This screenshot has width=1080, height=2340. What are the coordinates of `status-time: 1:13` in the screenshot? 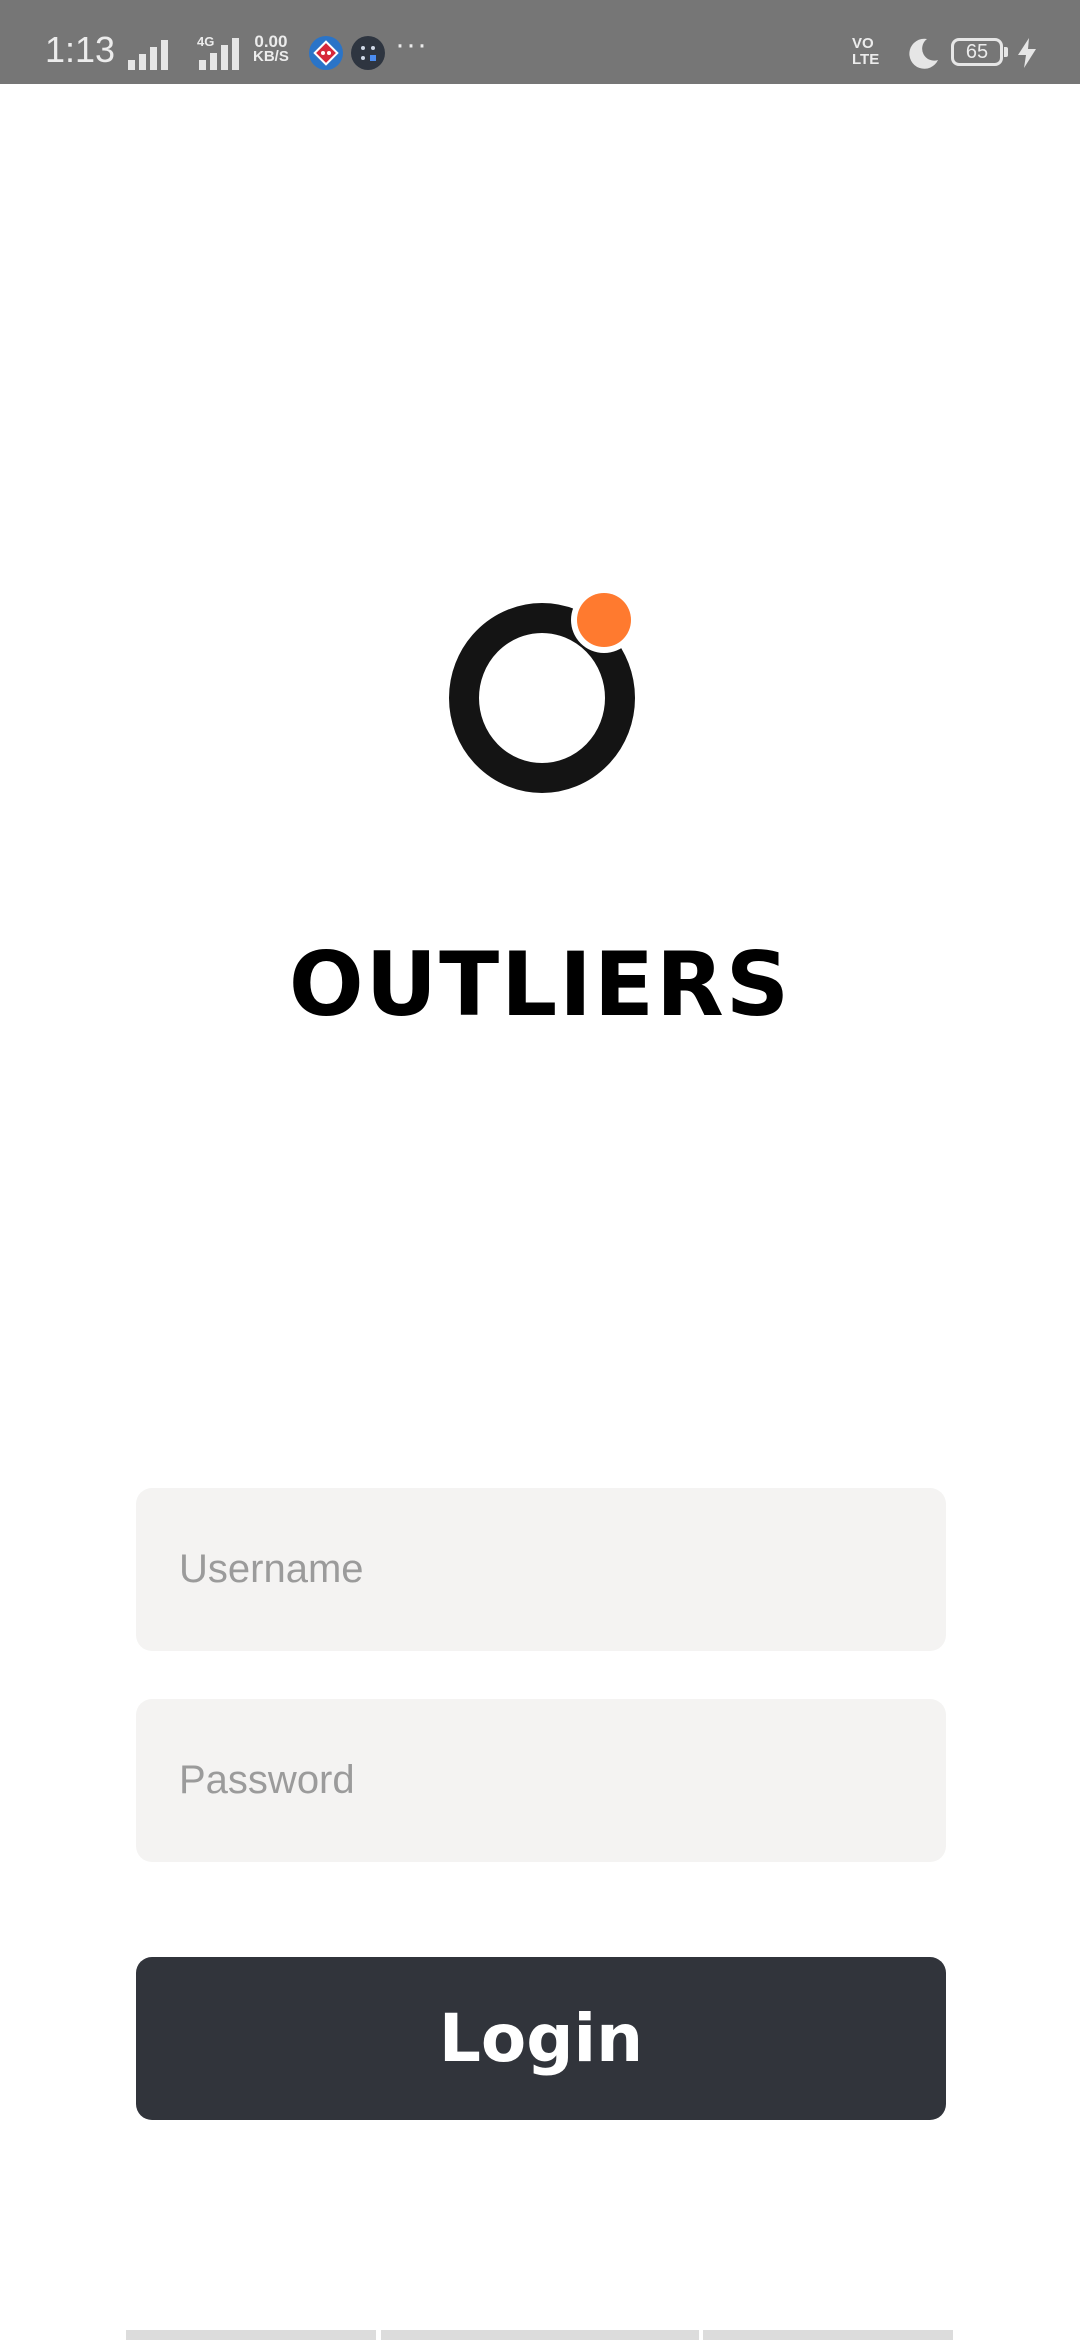 It's located at (80, 49).